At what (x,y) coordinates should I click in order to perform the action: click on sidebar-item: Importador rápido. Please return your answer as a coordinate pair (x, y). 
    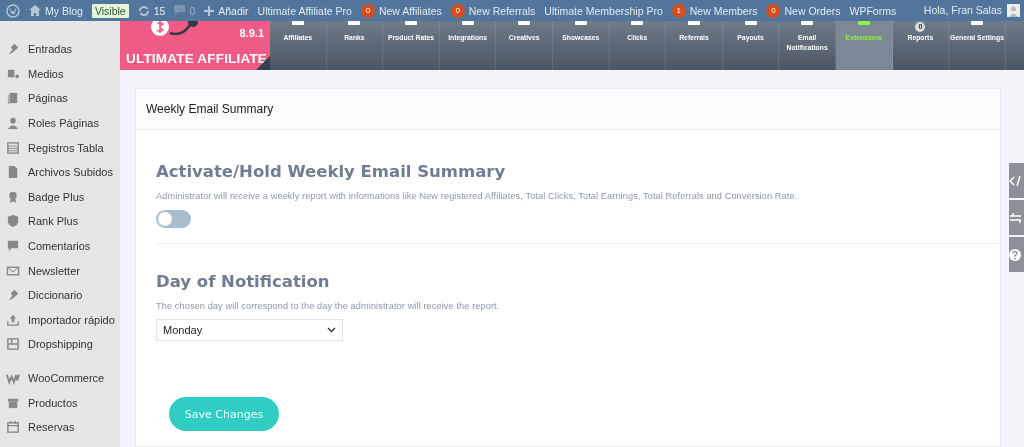
    Looking at the image, I should click on (60, 320).